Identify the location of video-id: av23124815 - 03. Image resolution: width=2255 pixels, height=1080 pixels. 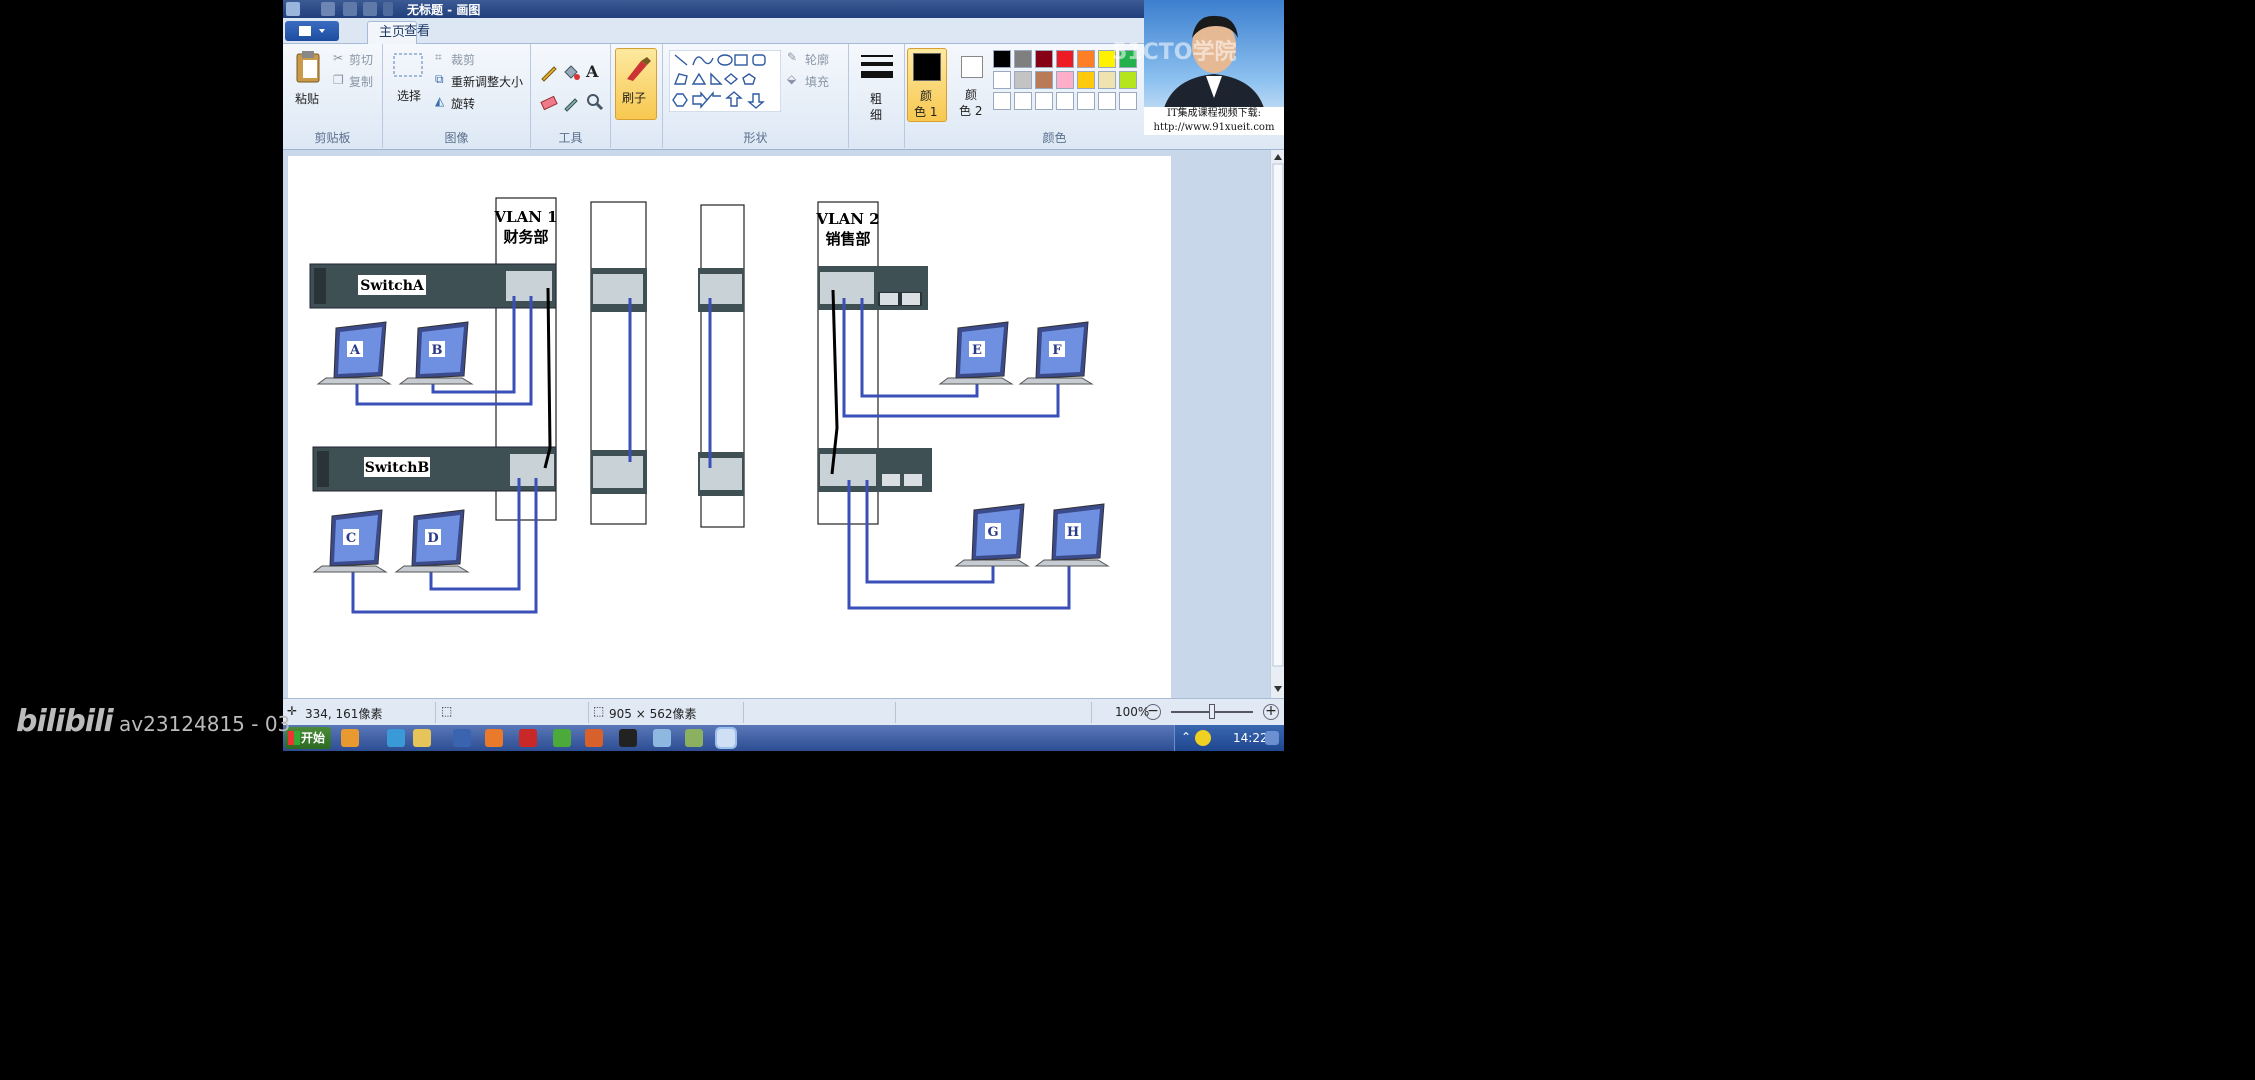
(205, 724).